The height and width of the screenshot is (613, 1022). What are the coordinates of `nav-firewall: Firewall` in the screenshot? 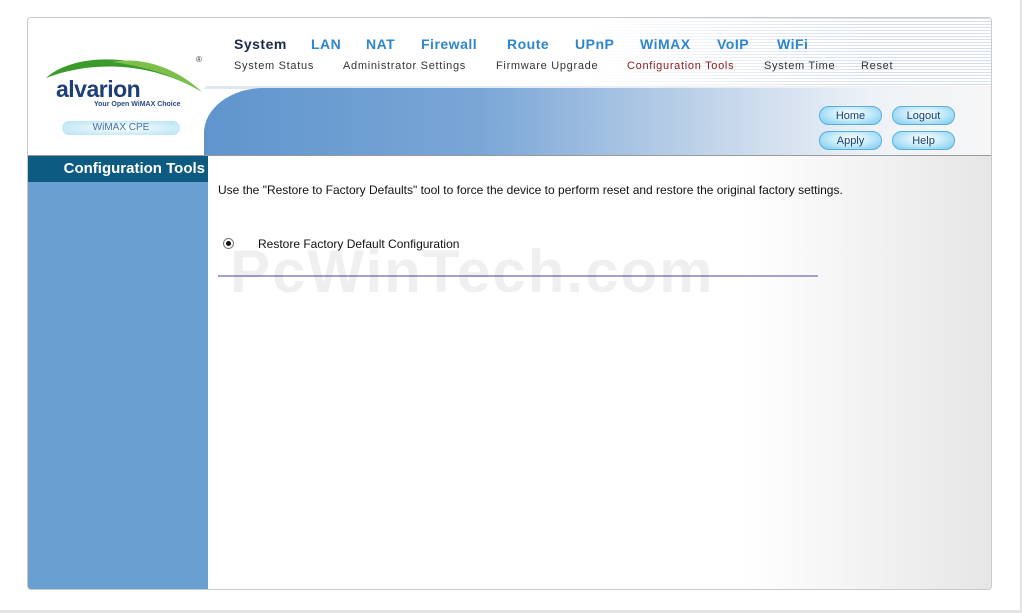 It's located at (449, 44).